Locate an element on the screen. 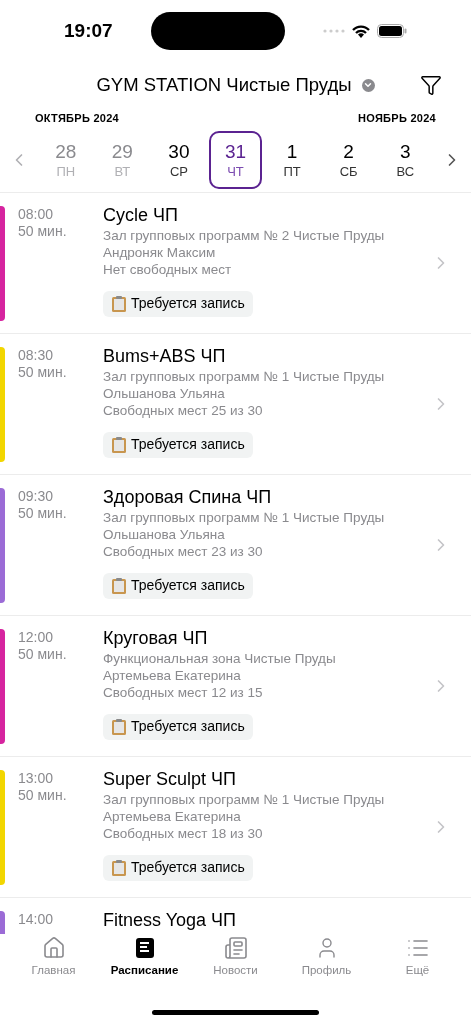 This screenshot has height=1024, width=471. spots-text: Свободных мест 25 из 30 is located at coordinates (183, 410).